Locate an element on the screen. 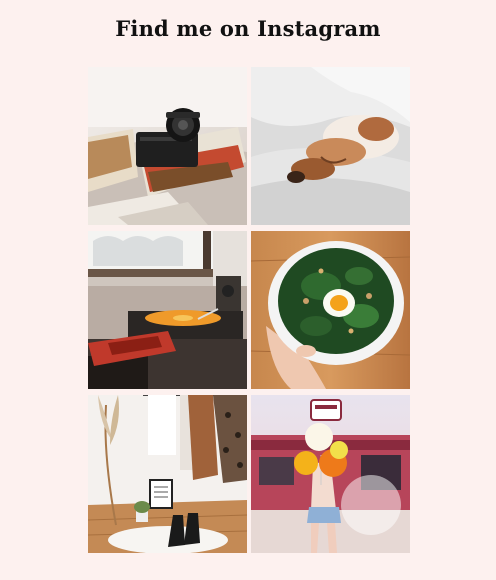 The image size is (496, 580). salad-photo-image is located at coordinates (330, 310).